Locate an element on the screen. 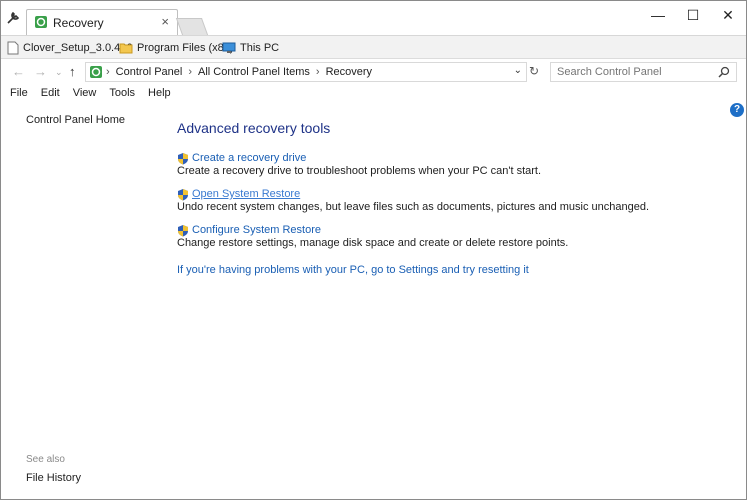  up-button: ↑ is located at coordinates (72, 71).